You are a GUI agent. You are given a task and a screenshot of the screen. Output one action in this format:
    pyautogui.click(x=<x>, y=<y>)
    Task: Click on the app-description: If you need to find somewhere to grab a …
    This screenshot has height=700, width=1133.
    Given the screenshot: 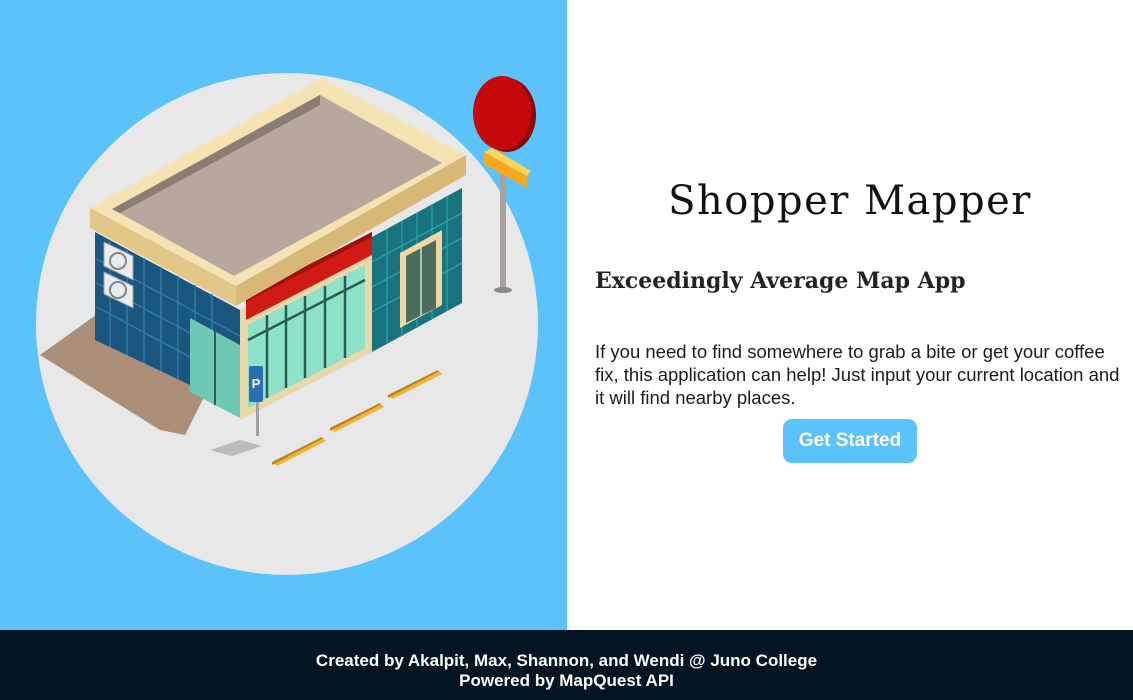 What is the action you would take?
    pyautogui.click(x=857, y=374)
    